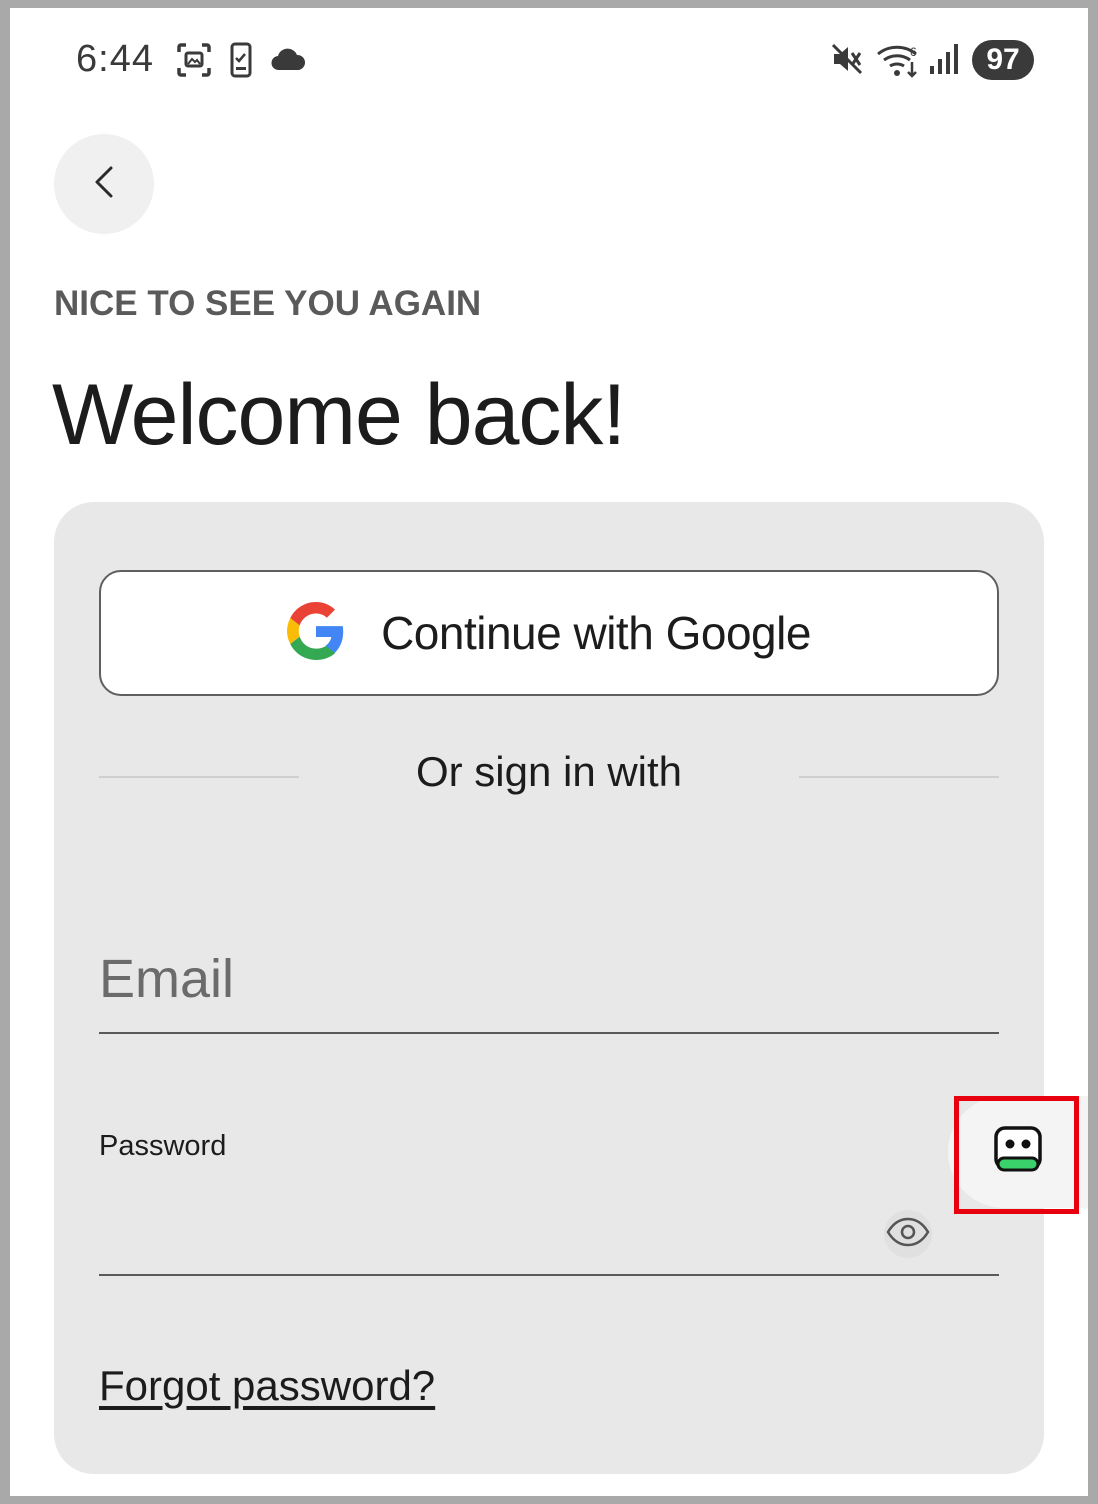 The height and width of the screenshot is (1504, 1098). What do you see at coordinates (596, 633) in the screenshot?
I see `google-button-label: Continue with Google` at bounding box center [596, 633].